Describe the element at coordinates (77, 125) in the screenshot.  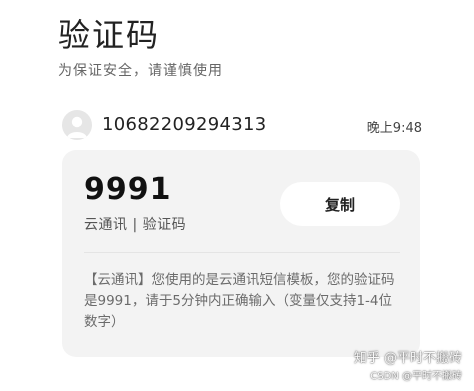
I see `person-icon` at that location.